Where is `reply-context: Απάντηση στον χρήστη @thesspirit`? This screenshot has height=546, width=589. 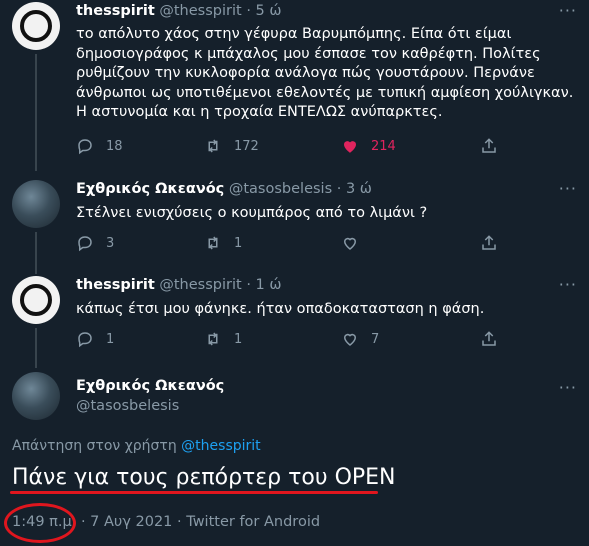 reply-context: Απάντηση στον χρήστη @thesspirit is located at coordinates (136, 446).